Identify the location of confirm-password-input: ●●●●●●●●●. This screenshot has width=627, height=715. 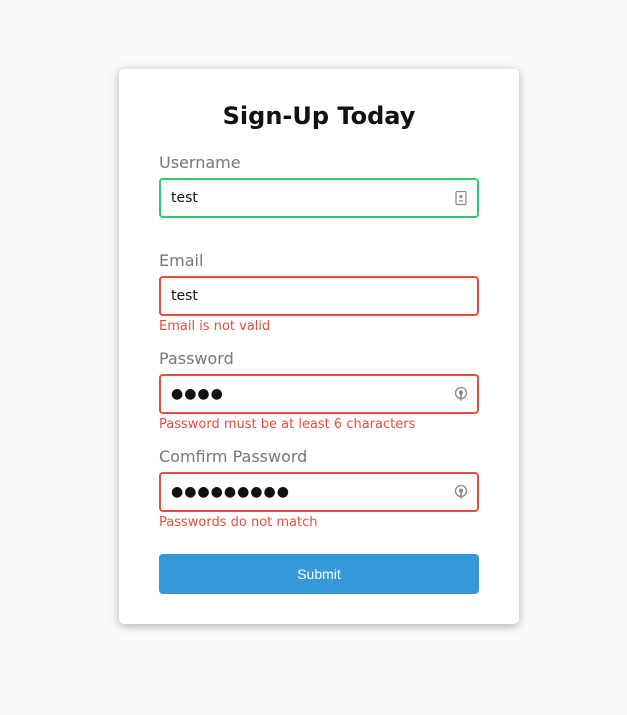
(319, 492).